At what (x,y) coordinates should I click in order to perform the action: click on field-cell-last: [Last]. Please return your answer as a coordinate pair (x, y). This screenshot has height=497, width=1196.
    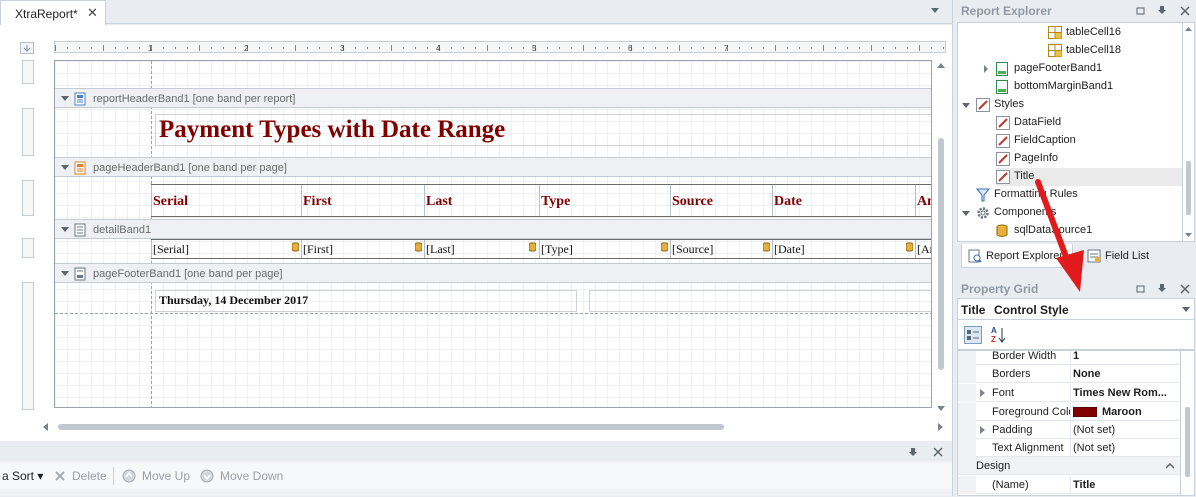
    Looking at the image, I should click on (481, 249).